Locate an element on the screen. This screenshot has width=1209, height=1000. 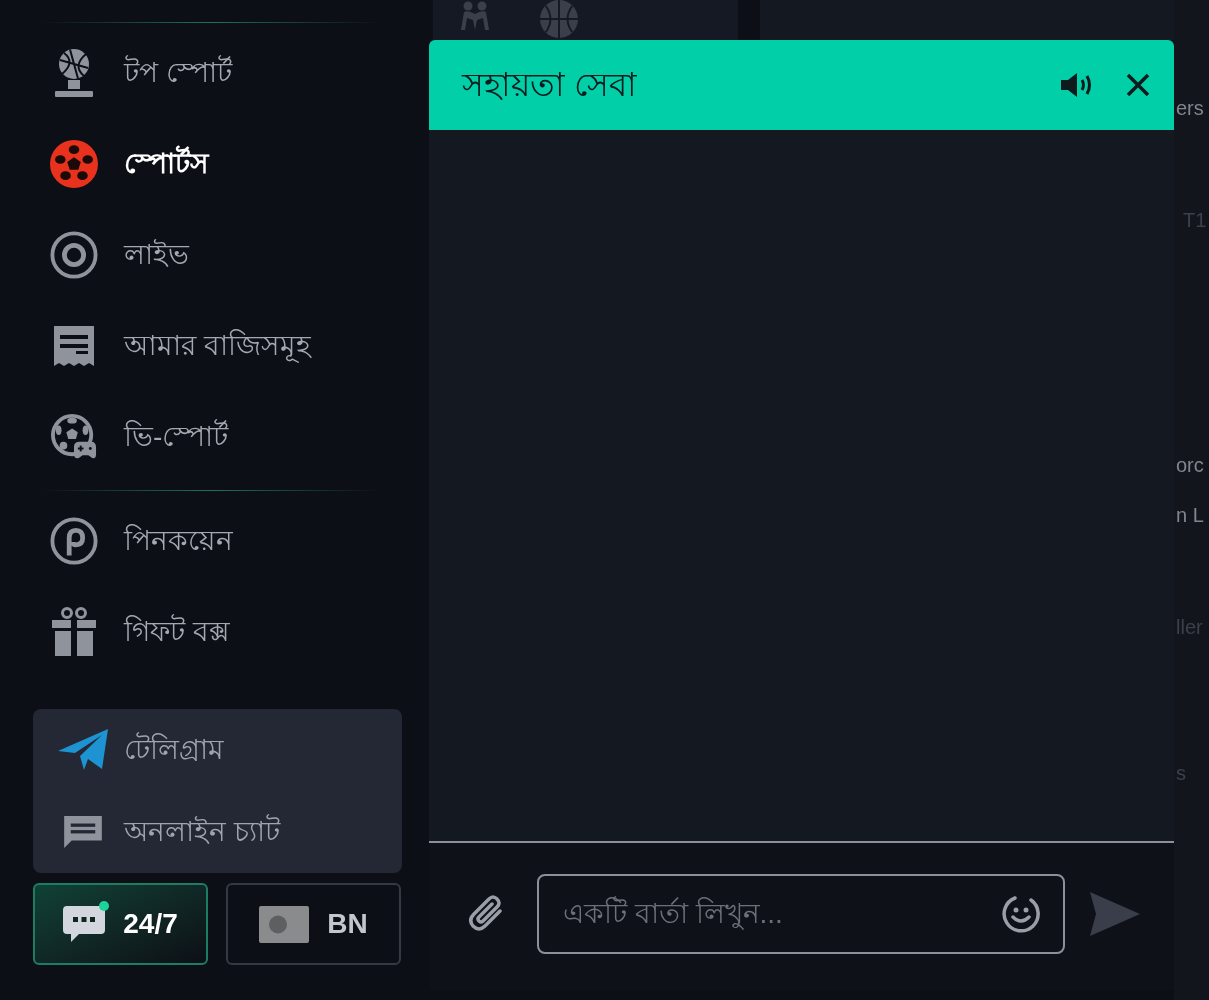
message-icon is located at coordinates (83, 832).